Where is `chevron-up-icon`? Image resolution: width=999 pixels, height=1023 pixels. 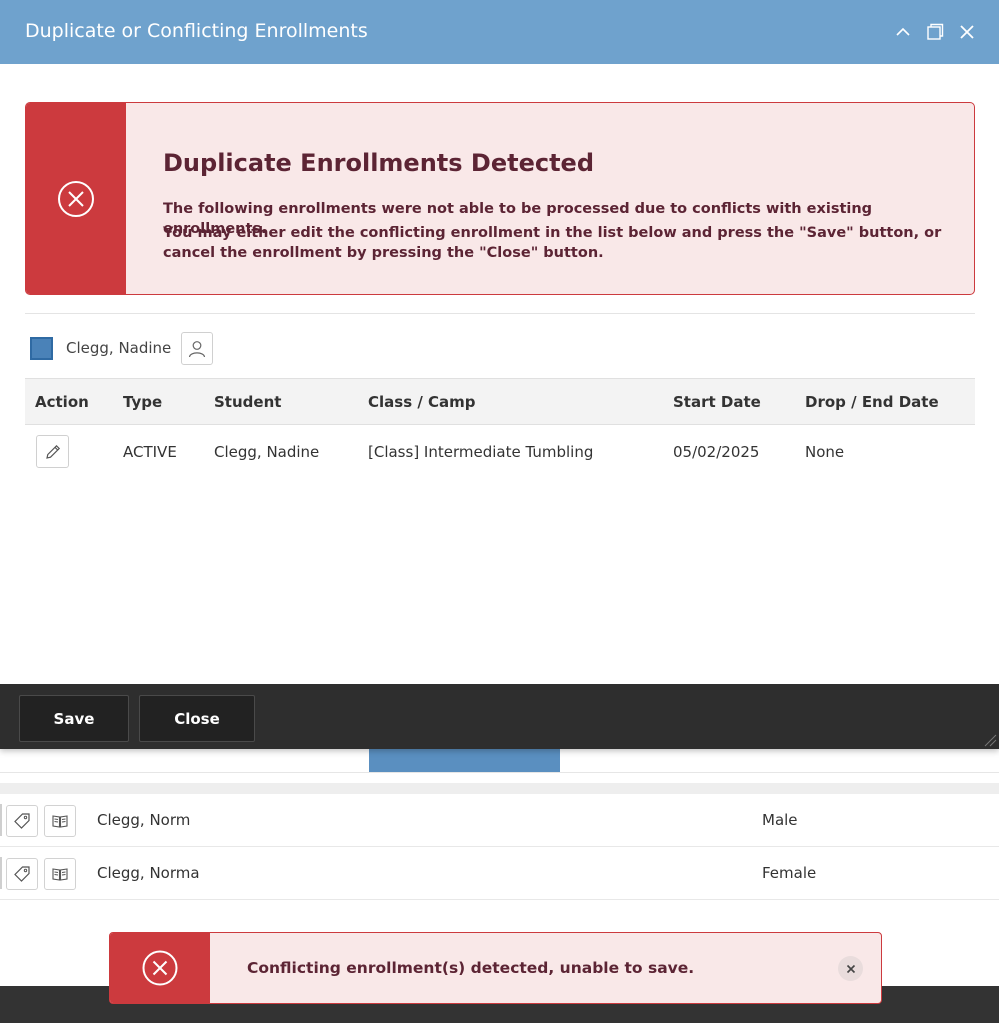
chevron-up-icon is located at coordinates (903, 31).